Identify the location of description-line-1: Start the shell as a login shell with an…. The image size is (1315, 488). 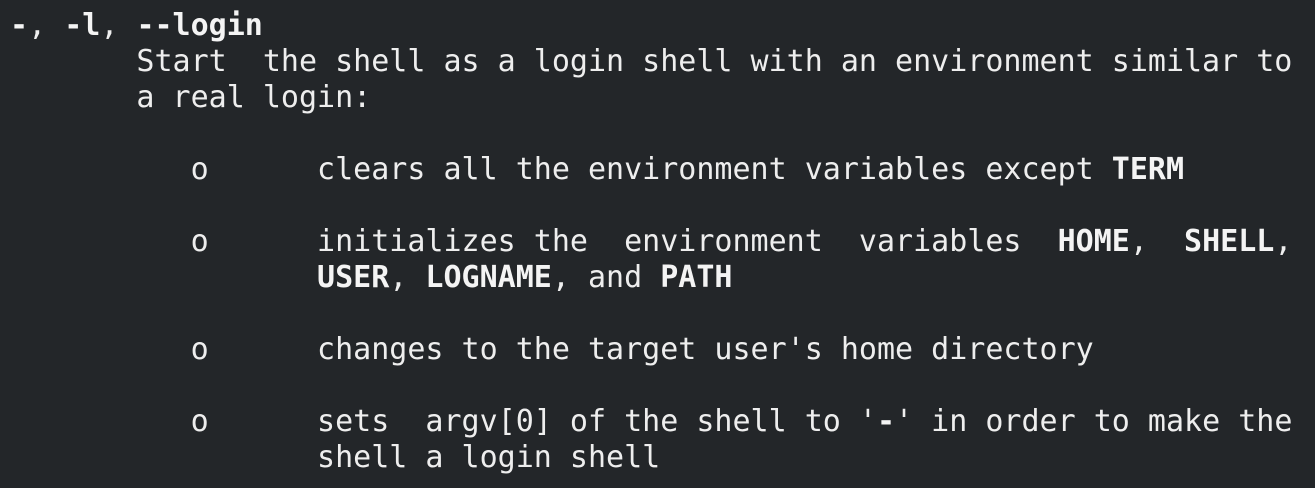
(651, 61).